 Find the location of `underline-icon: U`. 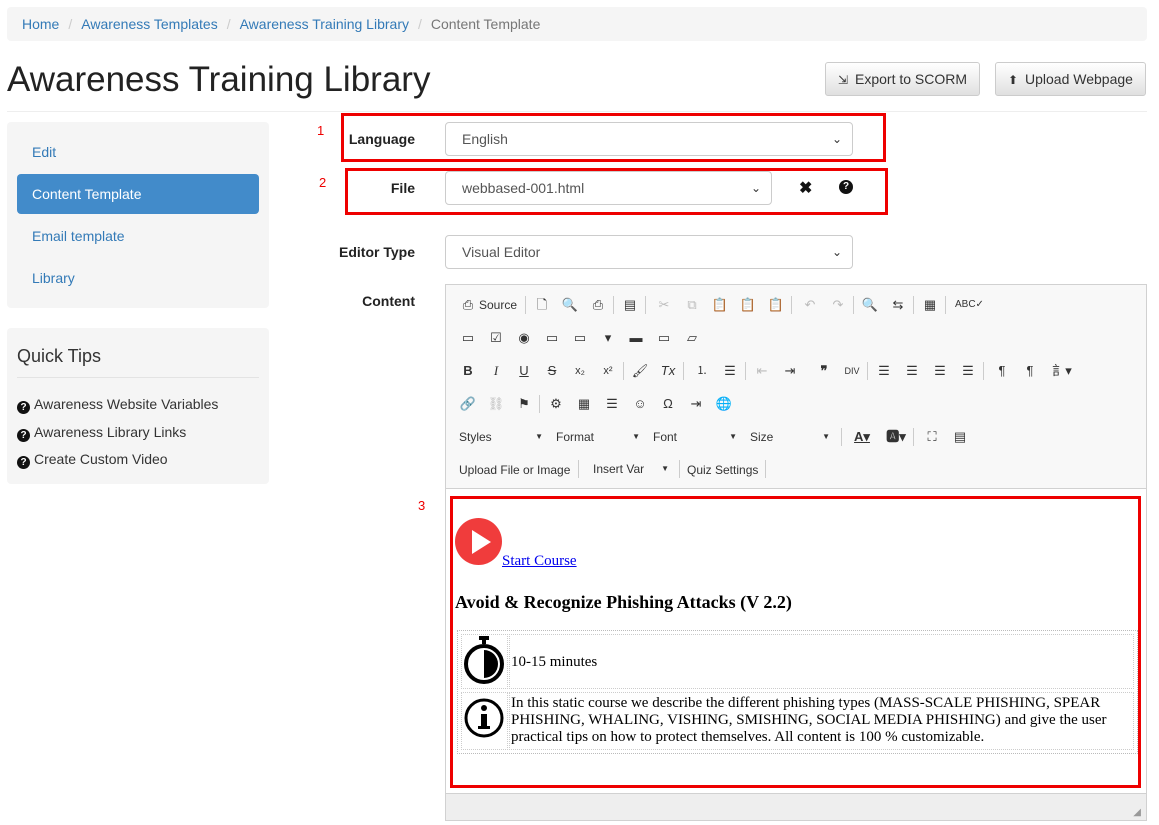

underline-icon: U is located at coordinates (524, 371).